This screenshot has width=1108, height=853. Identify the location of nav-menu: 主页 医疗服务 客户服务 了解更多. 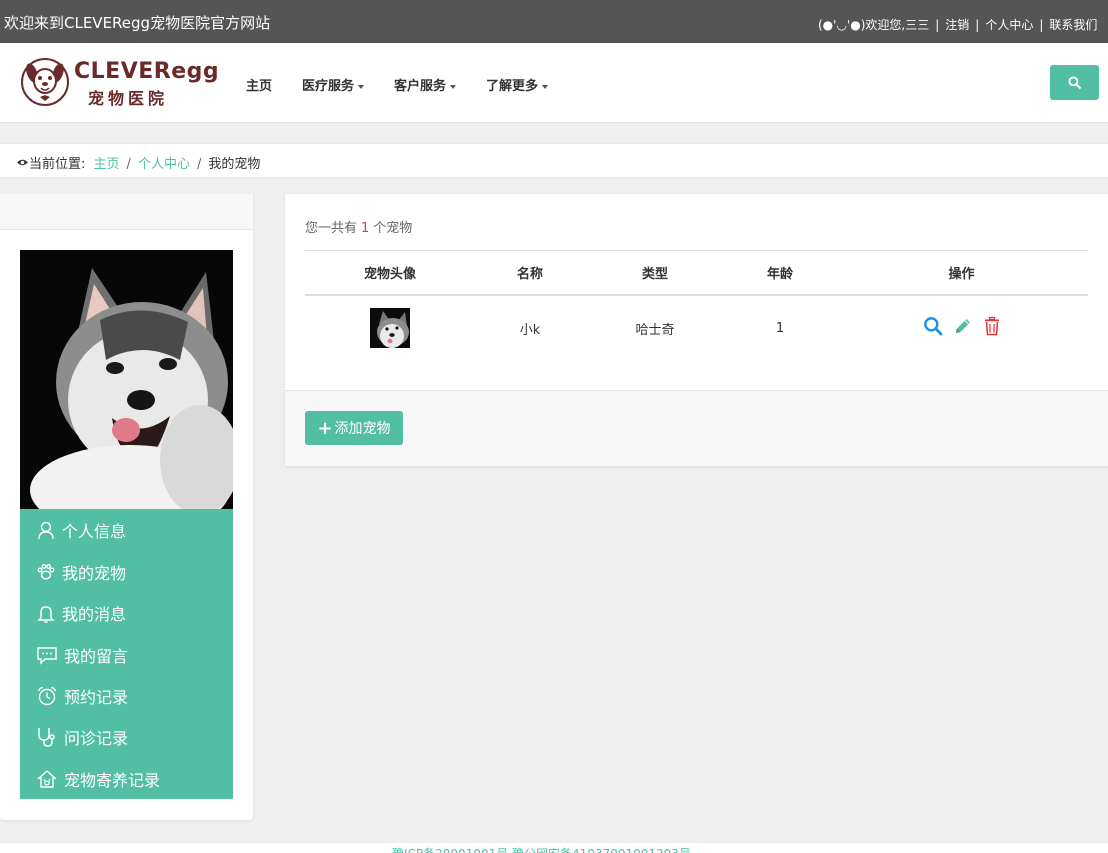
(412, 84).